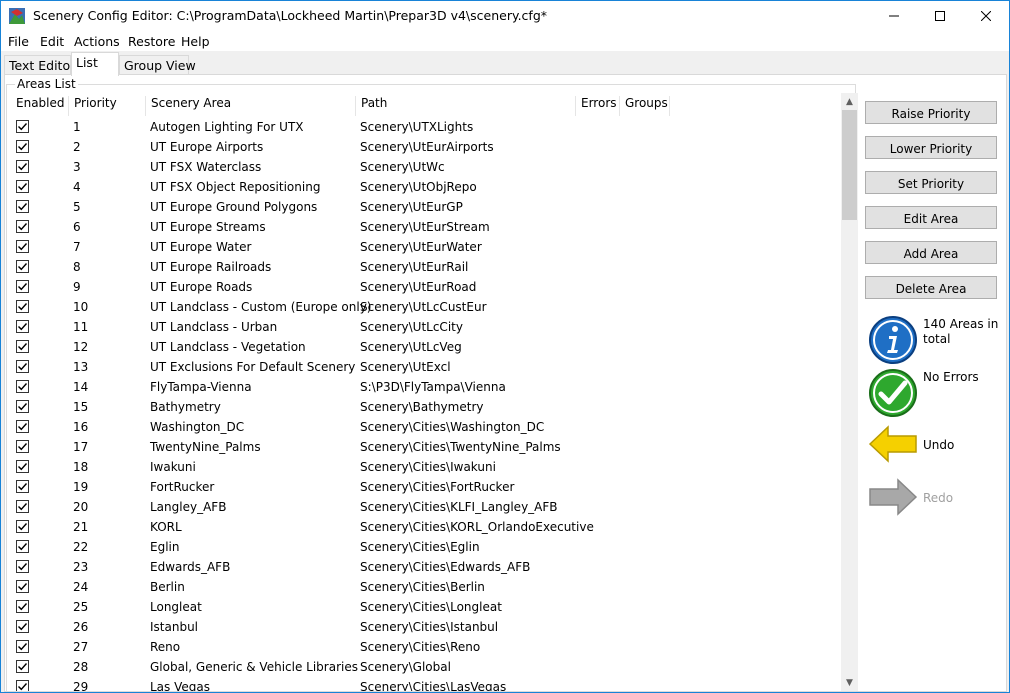  What do you see at coordinates (157, 65) in the screenshot?
I see `tab-group-view: Group View` at bounding box center [157, 65].